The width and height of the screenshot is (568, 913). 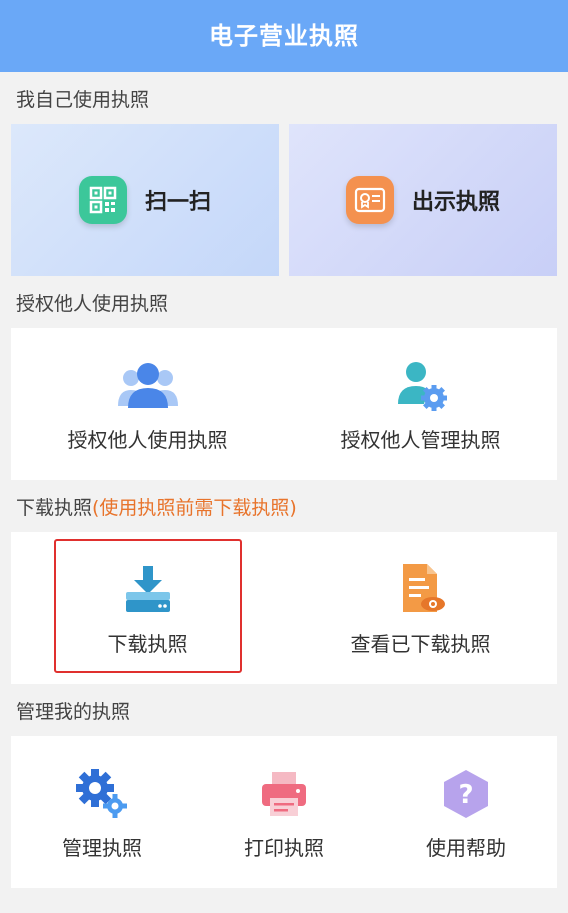 What do you see at coordinates (148, 384) in the screenshot?
I see `users-icon` at bounding box center [148, 384].